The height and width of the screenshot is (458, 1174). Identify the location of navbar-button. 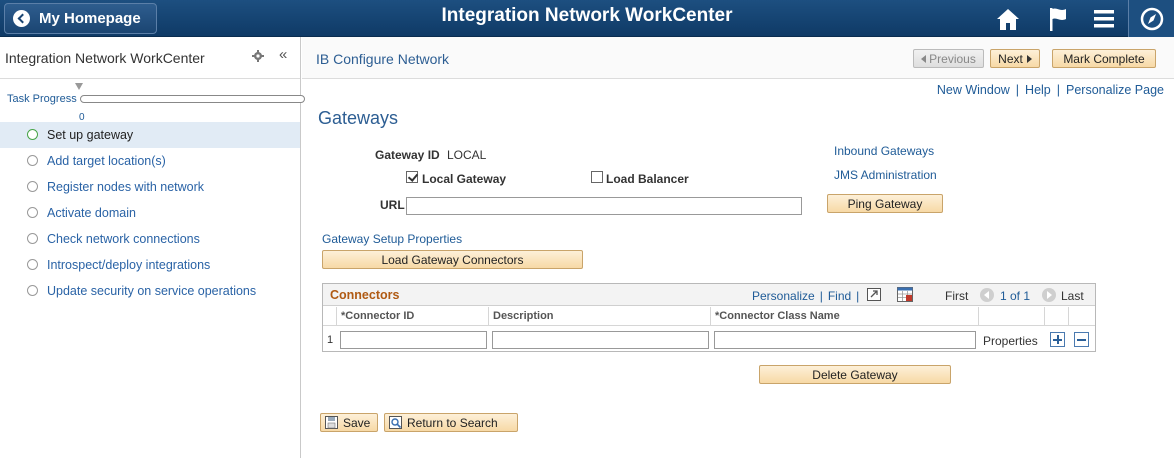
(1151, 18).